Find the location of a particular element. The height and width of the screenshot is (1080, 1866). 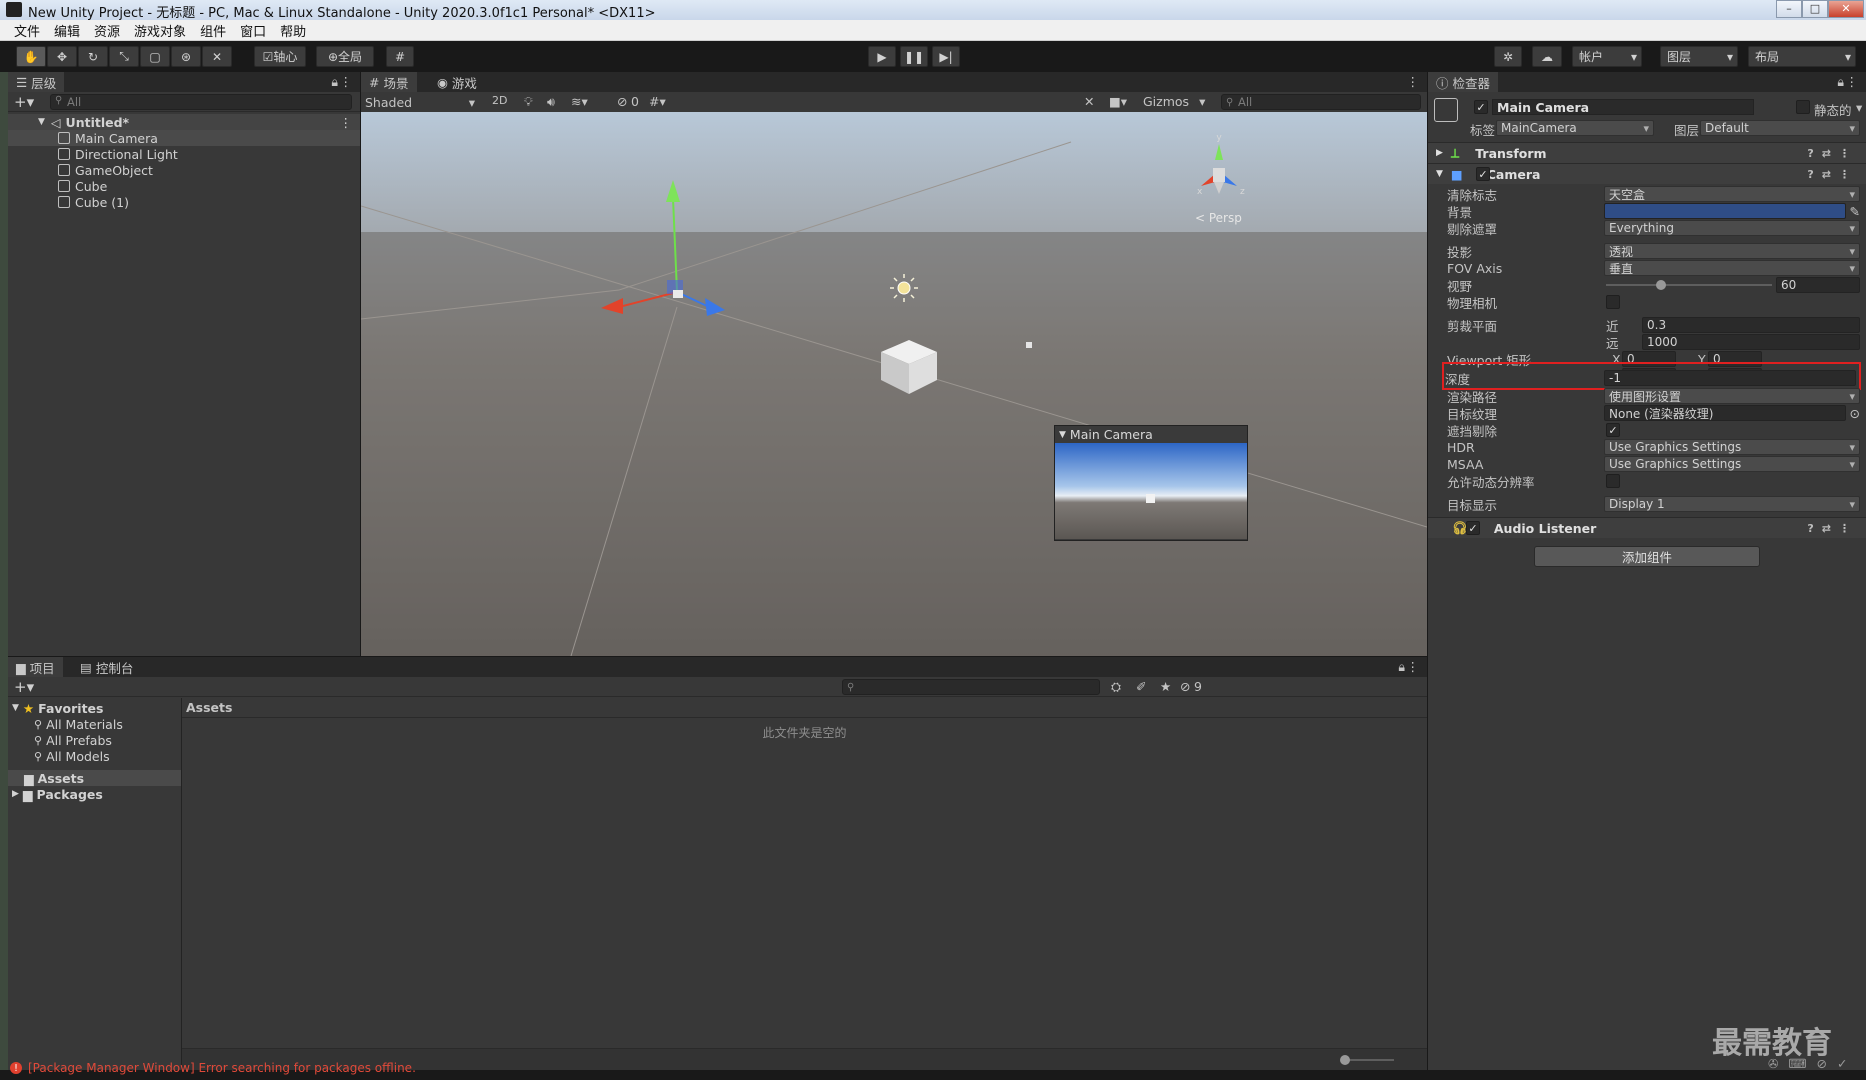

scale-tool-icon: ⤡ is located at coordinates (124, 56).